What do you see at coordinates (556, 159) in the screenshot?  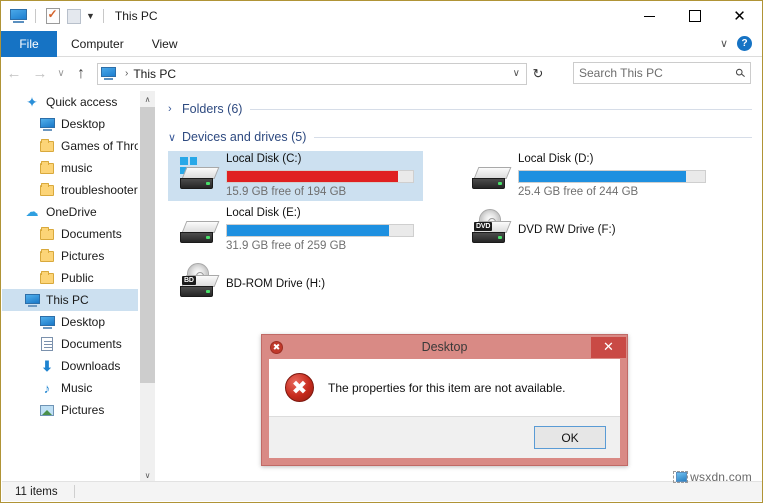 I see `drive-name: Local Disk (D:)` at bounding box center [556, 159].